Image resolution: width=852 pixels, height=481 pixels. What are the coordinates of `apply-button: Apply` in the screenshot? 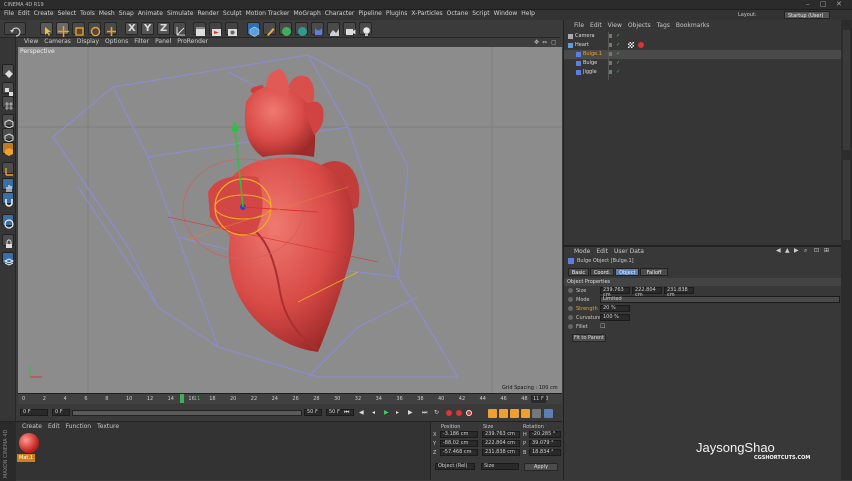 It's located at (541, 467).